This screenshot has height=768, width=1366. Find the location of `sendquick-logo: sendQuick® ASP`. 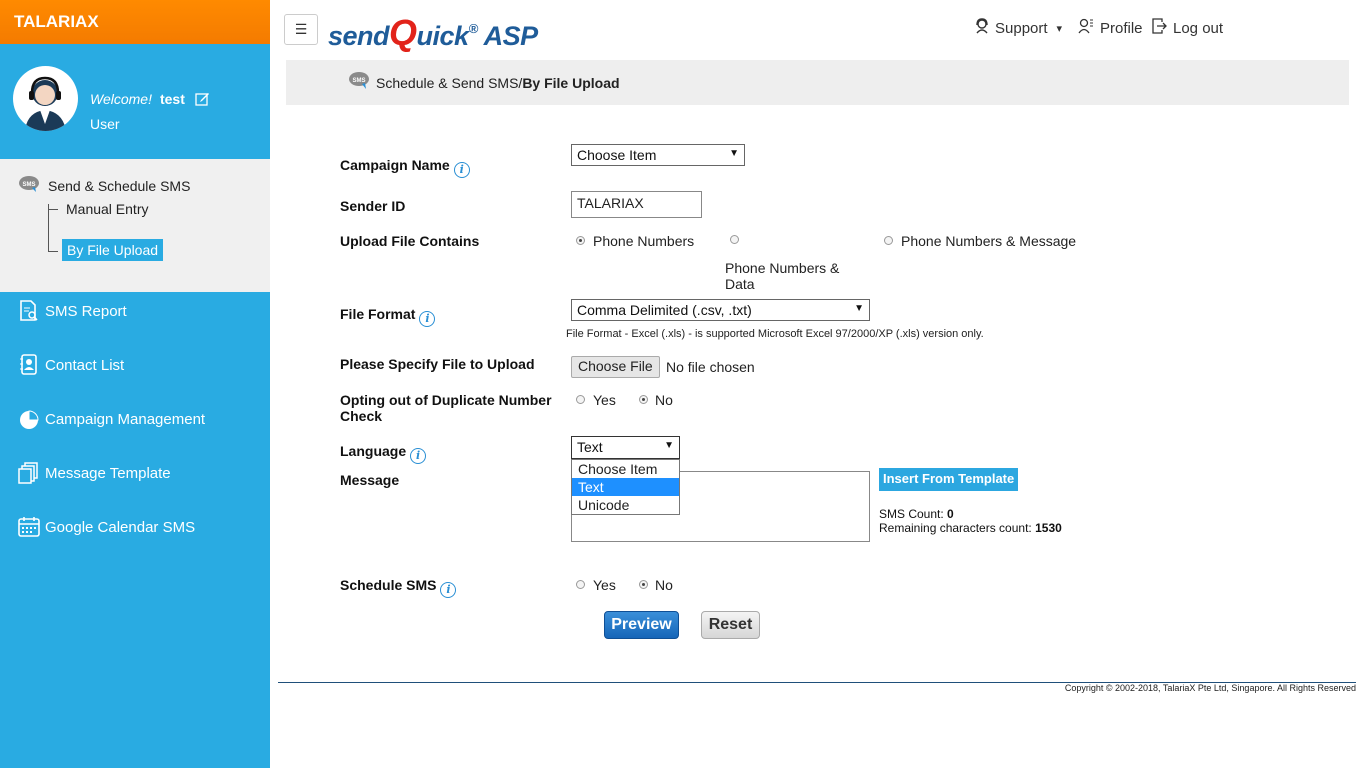

sendquick-logo: sendQuick® ASP is located at coordinates (433, 33).